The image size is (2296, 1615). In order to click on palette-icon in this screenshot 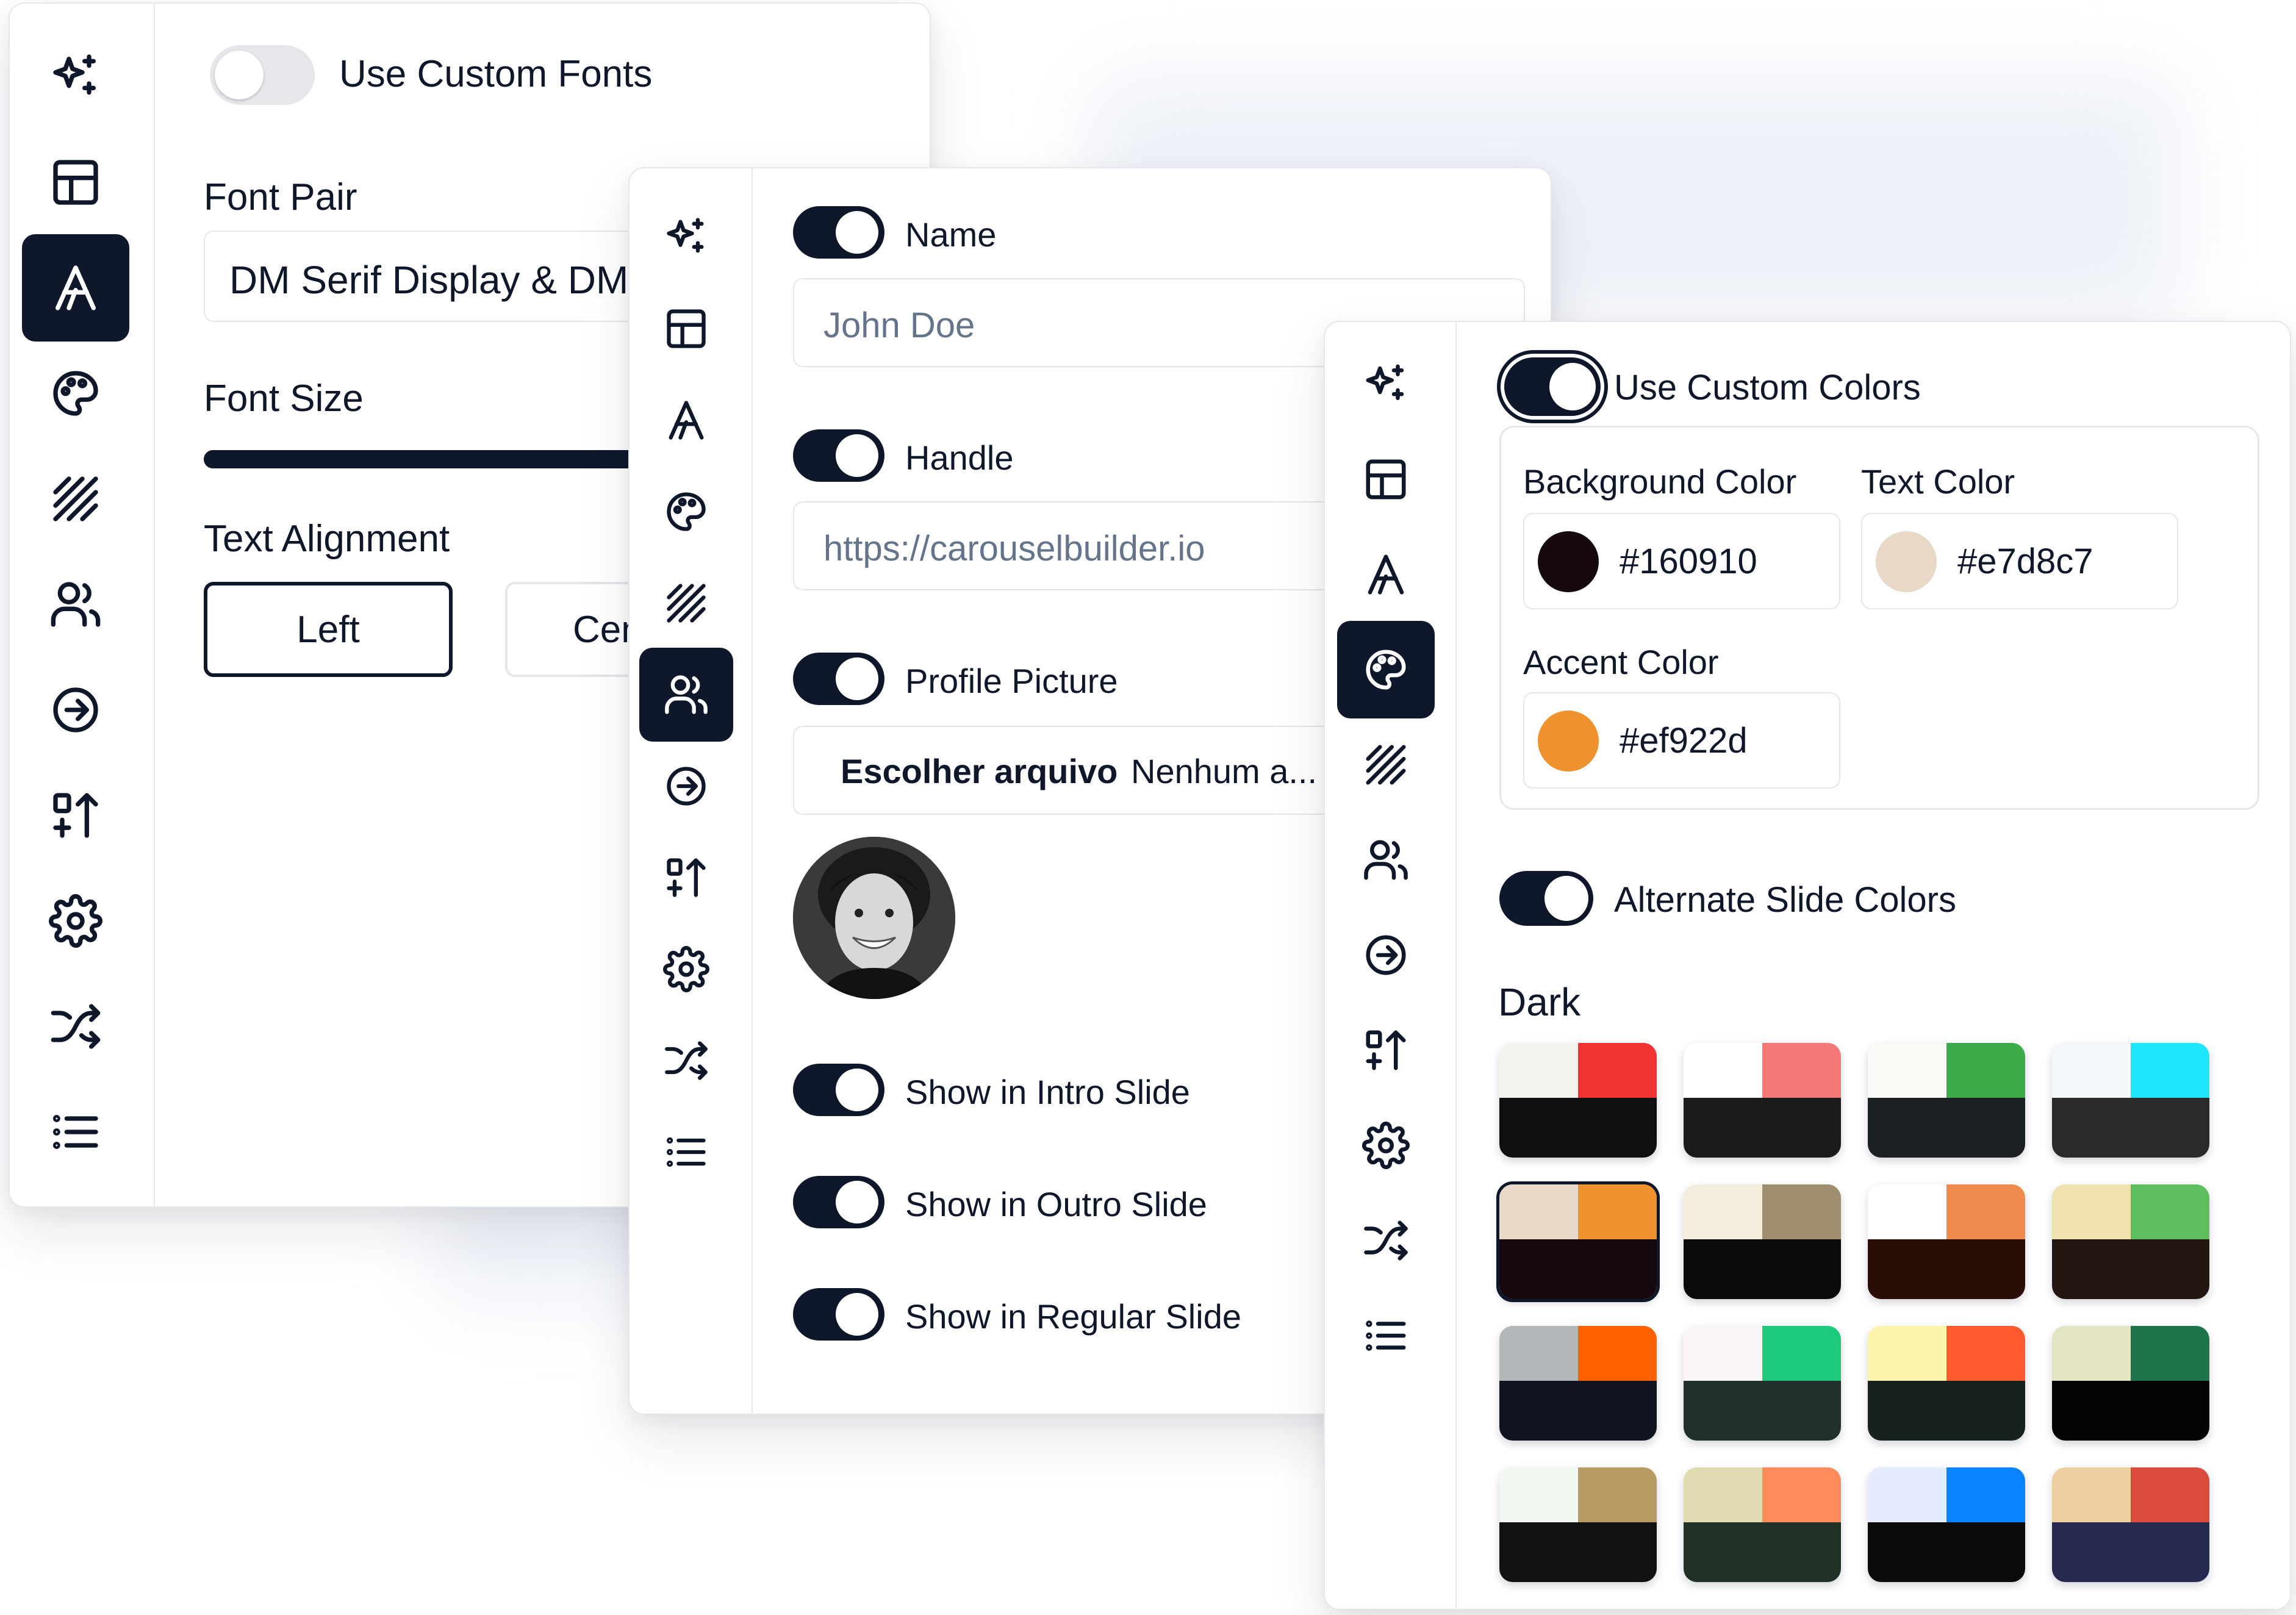, I will do `click(1386, 669)`.